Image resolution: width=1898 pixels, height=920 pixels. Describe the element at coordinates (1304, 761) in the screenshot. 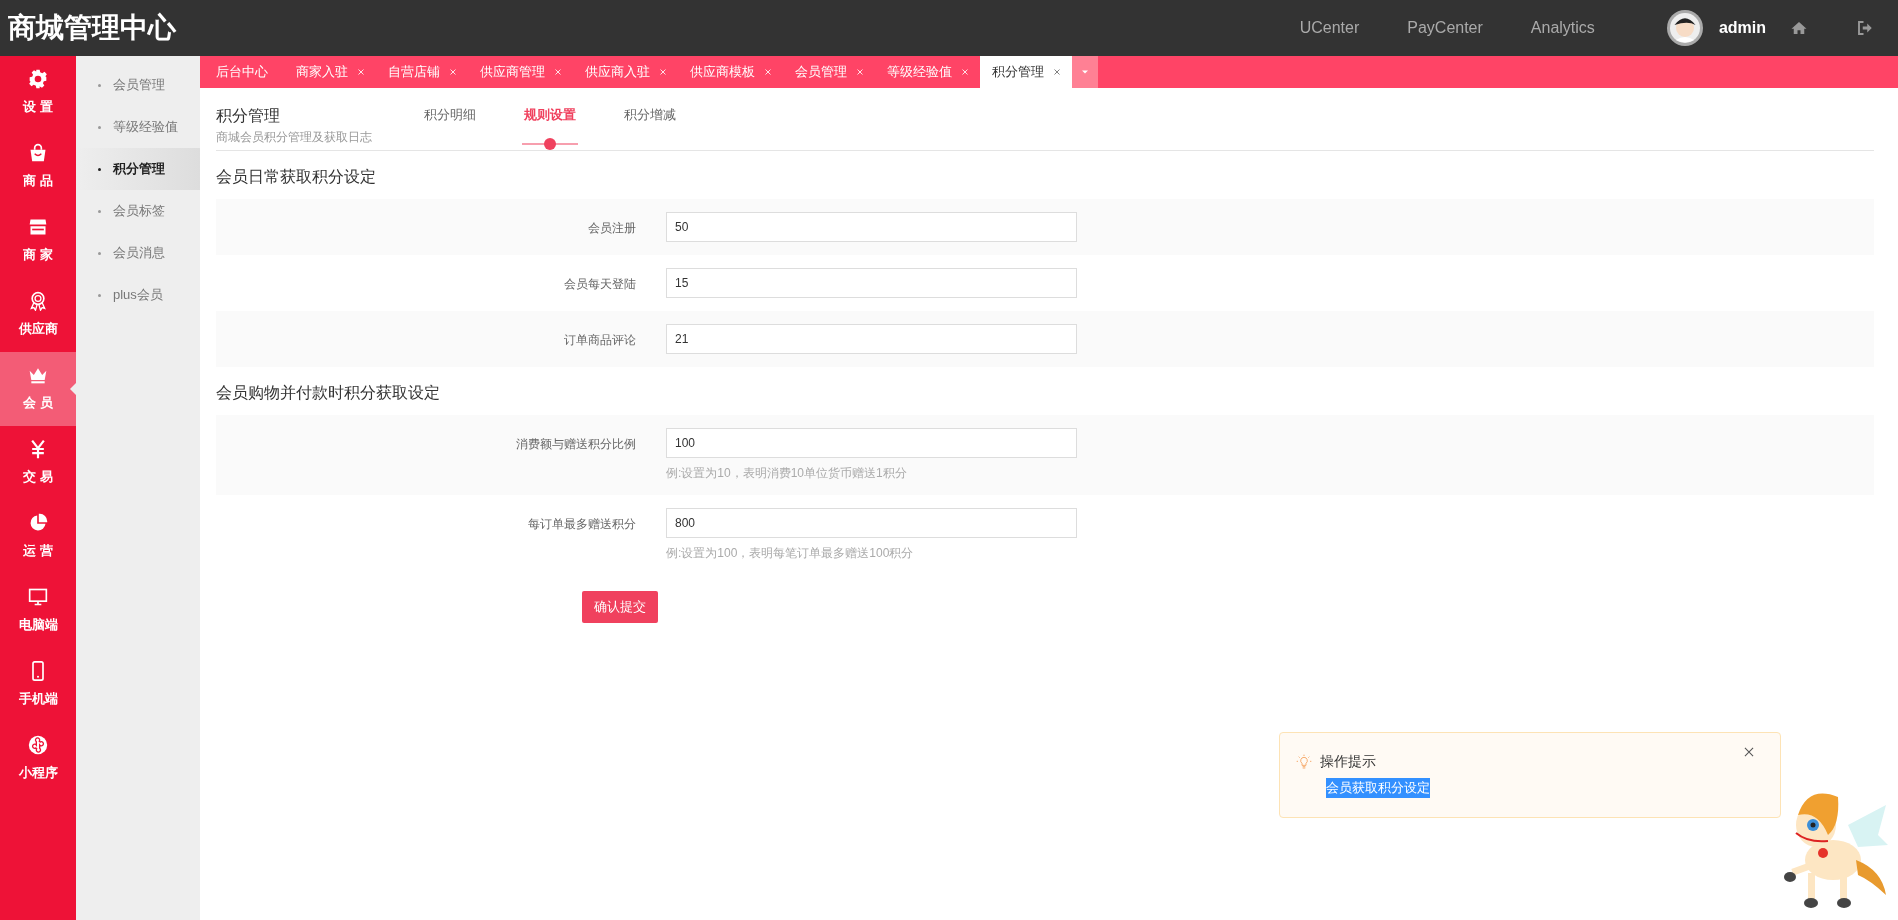

I see `lightbulb-icon` at that location.